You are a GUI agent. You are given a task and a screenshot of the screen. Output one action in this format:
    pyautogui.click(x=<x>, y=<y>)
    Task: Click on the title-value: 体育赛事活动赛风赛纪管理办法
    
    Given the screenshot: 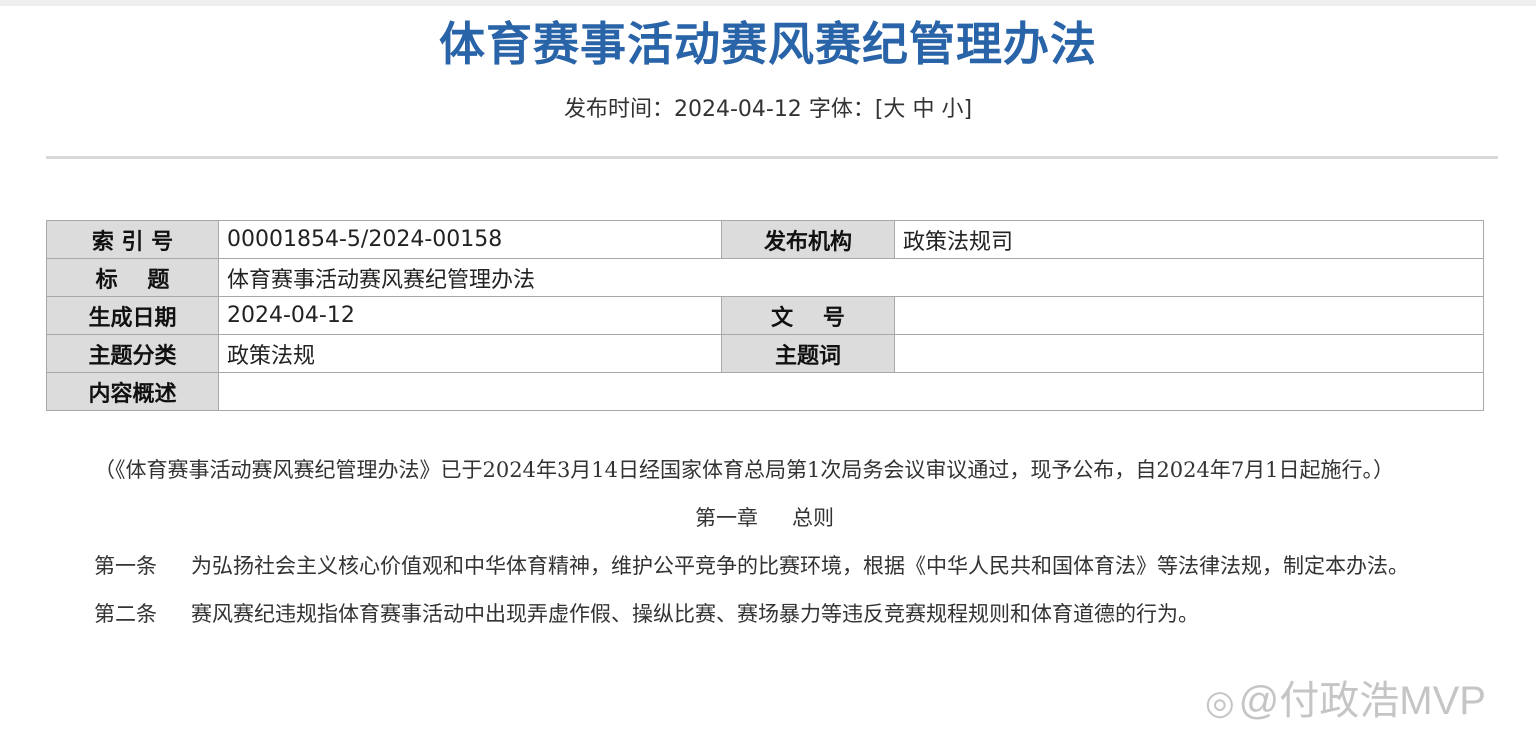 What is the action you would take?
    pyautogui.click(x=851, y=277)
    